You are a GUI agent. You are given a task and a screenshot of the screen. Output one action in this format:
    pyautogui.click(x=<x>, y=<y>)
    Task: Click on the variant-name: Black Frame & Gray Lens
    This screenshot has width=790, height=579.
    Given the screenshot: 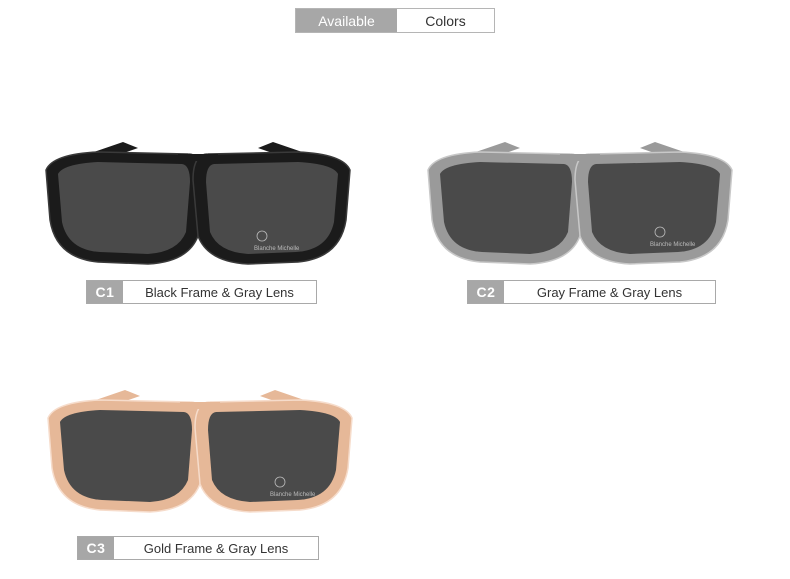 What is the action you would take?
    pyautogui.click(x=219, y=292)
    